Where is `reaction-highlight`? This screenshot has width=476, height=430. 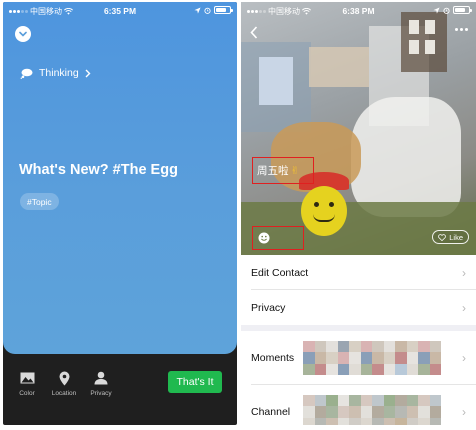 reaction-highlight is located at coordinates (278, 238).